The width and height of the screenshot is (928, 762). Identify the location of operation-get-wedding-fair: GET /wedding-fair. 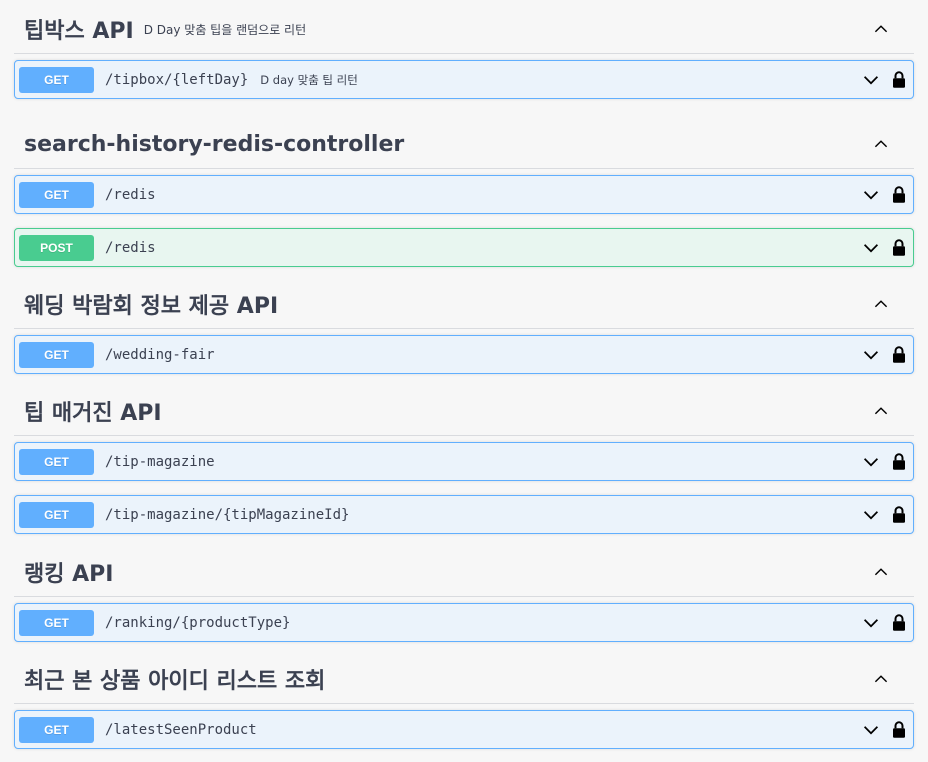
(464, 354).